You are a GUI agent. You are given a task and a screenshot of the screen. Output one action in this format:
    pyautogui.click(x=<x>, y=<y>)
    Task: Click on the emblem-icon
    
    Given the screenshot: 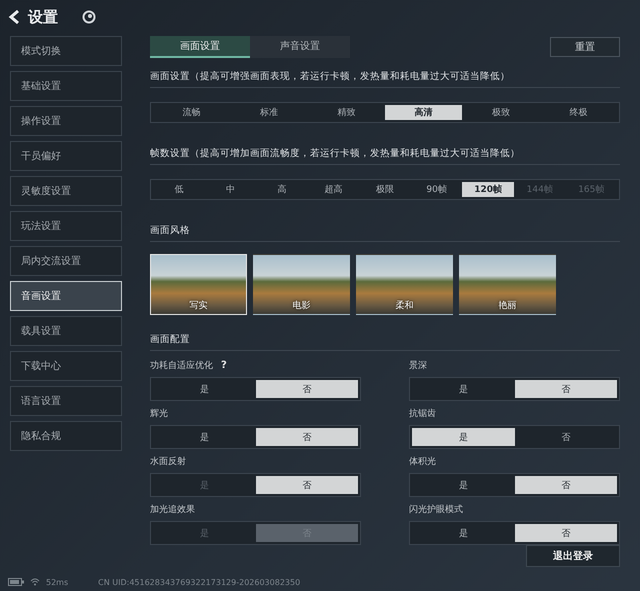 What is the action you would take?
    pyautogui.click(x=89, y=17)
    